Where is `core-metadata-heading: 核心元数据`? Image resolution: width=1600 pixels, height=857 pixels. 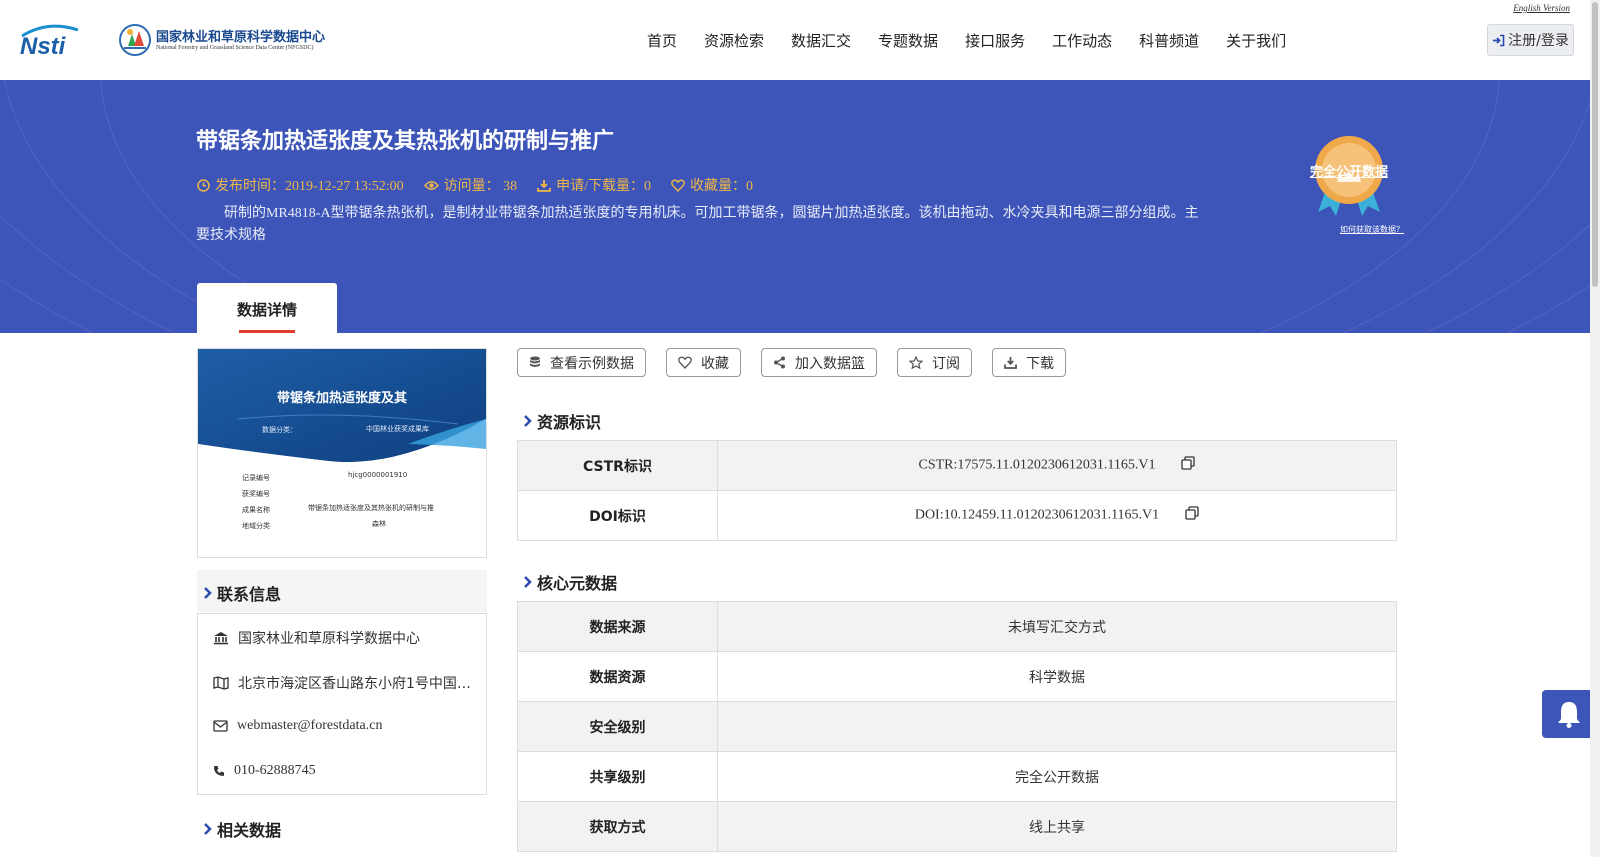 core-metadata-heading: 核心元数据 is located at coordinates (570, 582).